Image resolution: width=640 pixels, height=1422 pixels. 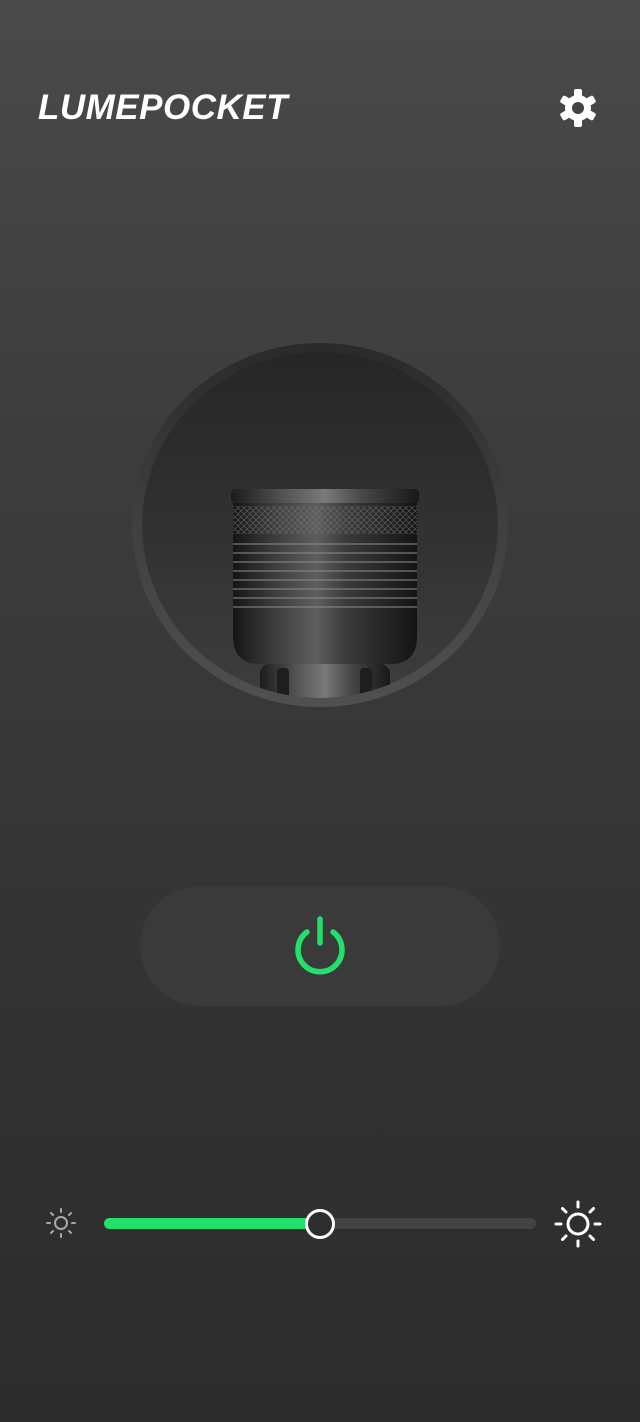 I want to click on gear-icon, so click(x=578, y=108).